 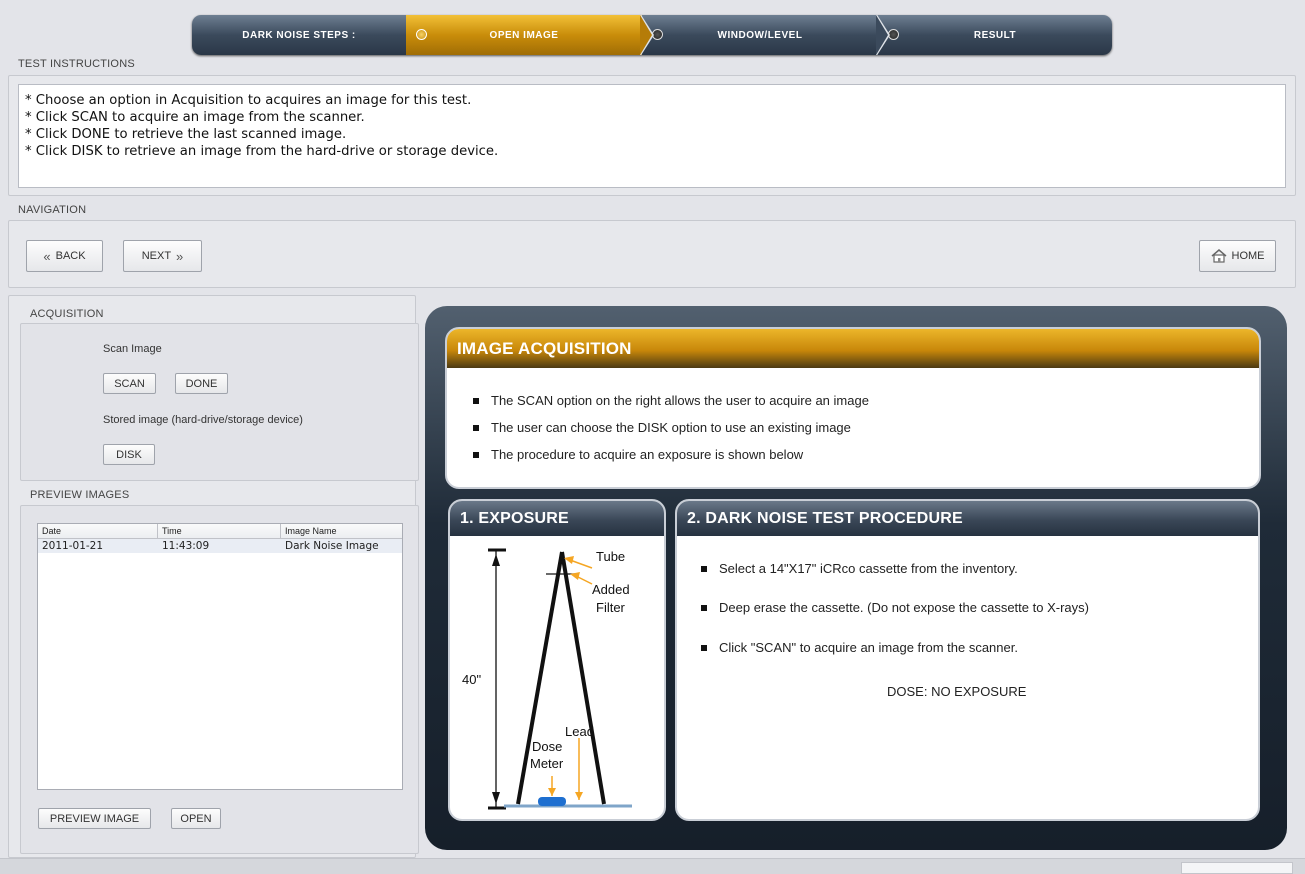 What do you see at coordinates (219, 402) in the screenshot?
I see `acquisition-panel` at bounding box center [219, 402].